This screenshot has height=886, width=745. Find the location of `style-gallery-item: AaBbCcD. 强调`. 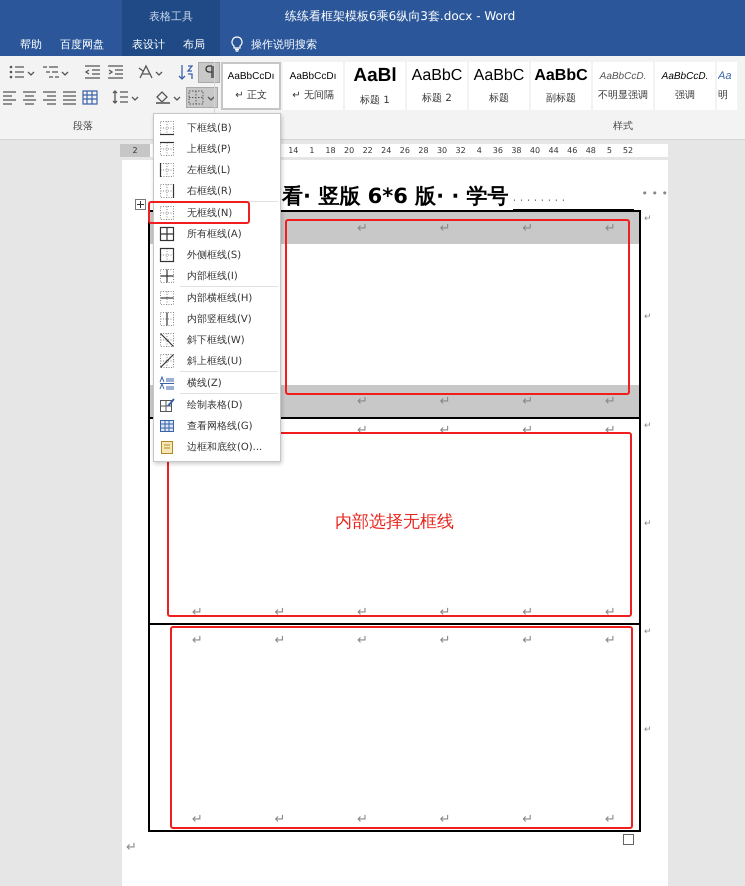

style-gallery-item: AaBbCcD. 强调 is located at coordinates (685, 86).